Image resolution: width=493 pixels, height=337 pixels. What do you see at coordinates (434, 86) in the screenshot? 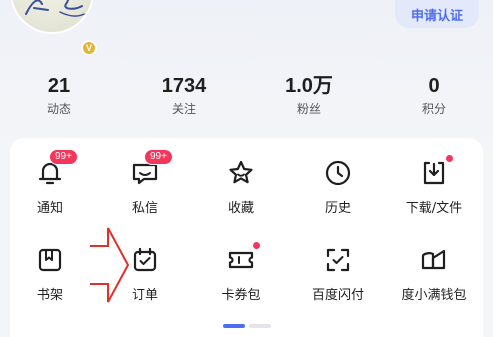
I see `stat-value: 0` at bounding box center [434, 86].